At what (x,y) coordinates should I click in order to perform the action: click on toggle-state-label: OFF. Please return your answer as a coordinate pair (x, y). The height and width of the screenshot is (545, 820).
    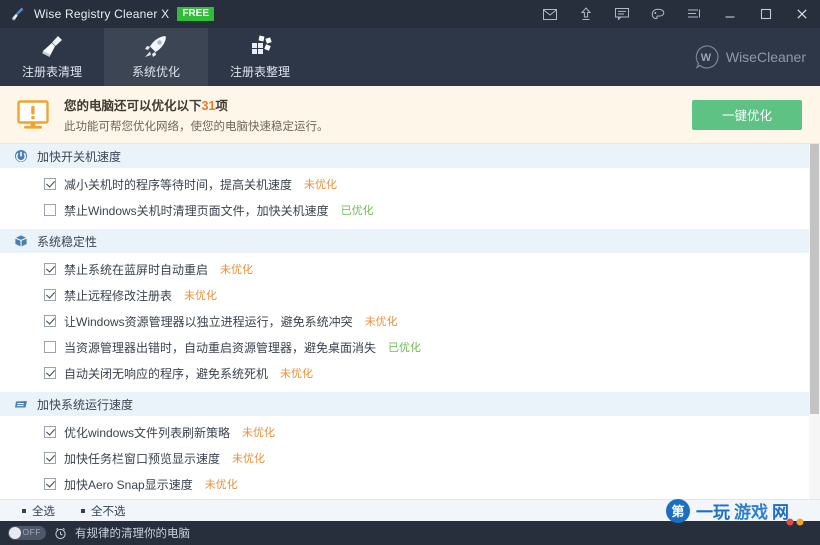
    Looking at the image, I should click on (31, 532).